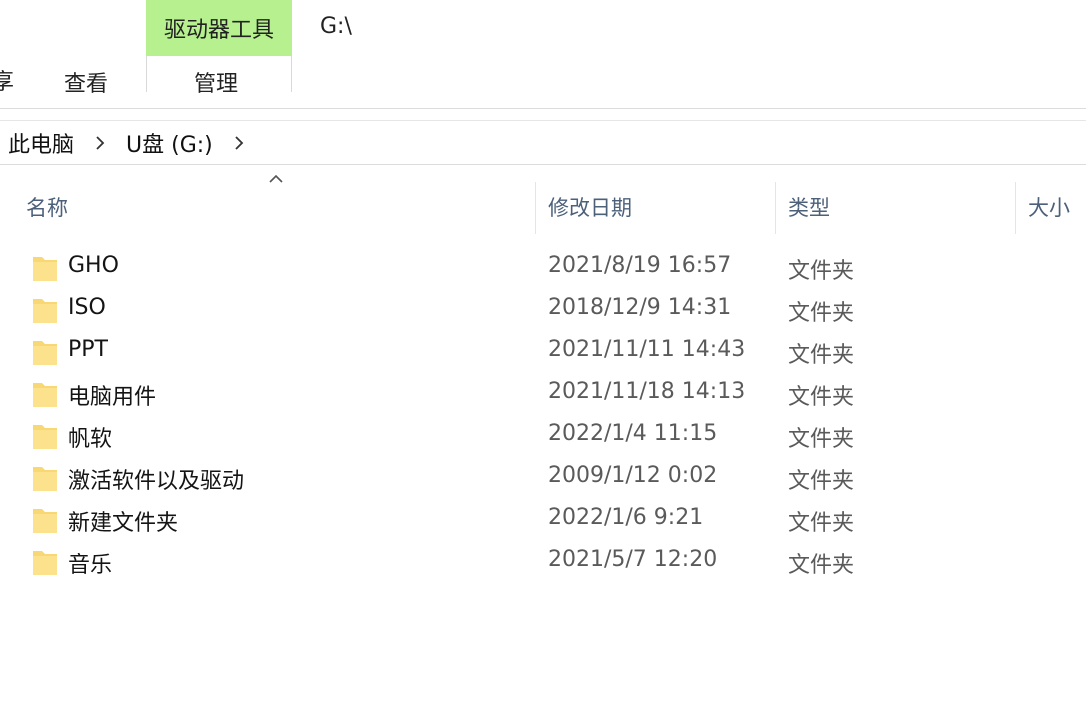  Describe the element at coordinates (156, 481) in the screenshot. I see `file-name: 激活软件以及驱动` at that location.